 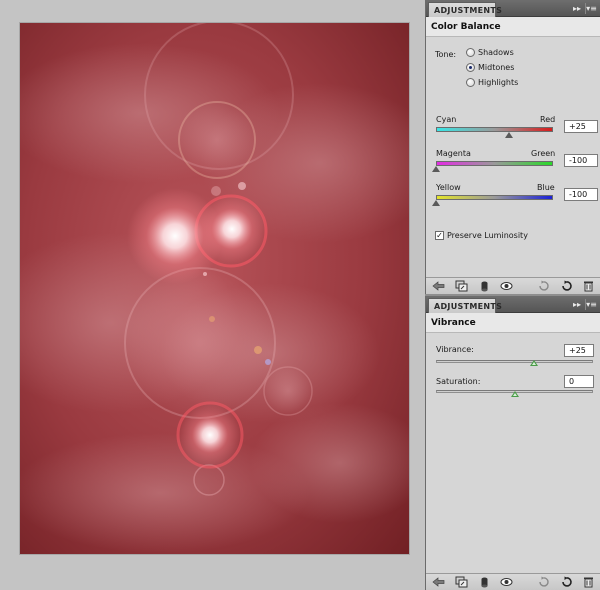 What do you see at coordinates (436, 169) in the screenshot?
I see `magenta-green-slider-thumb` at bounding box center [436, 169].